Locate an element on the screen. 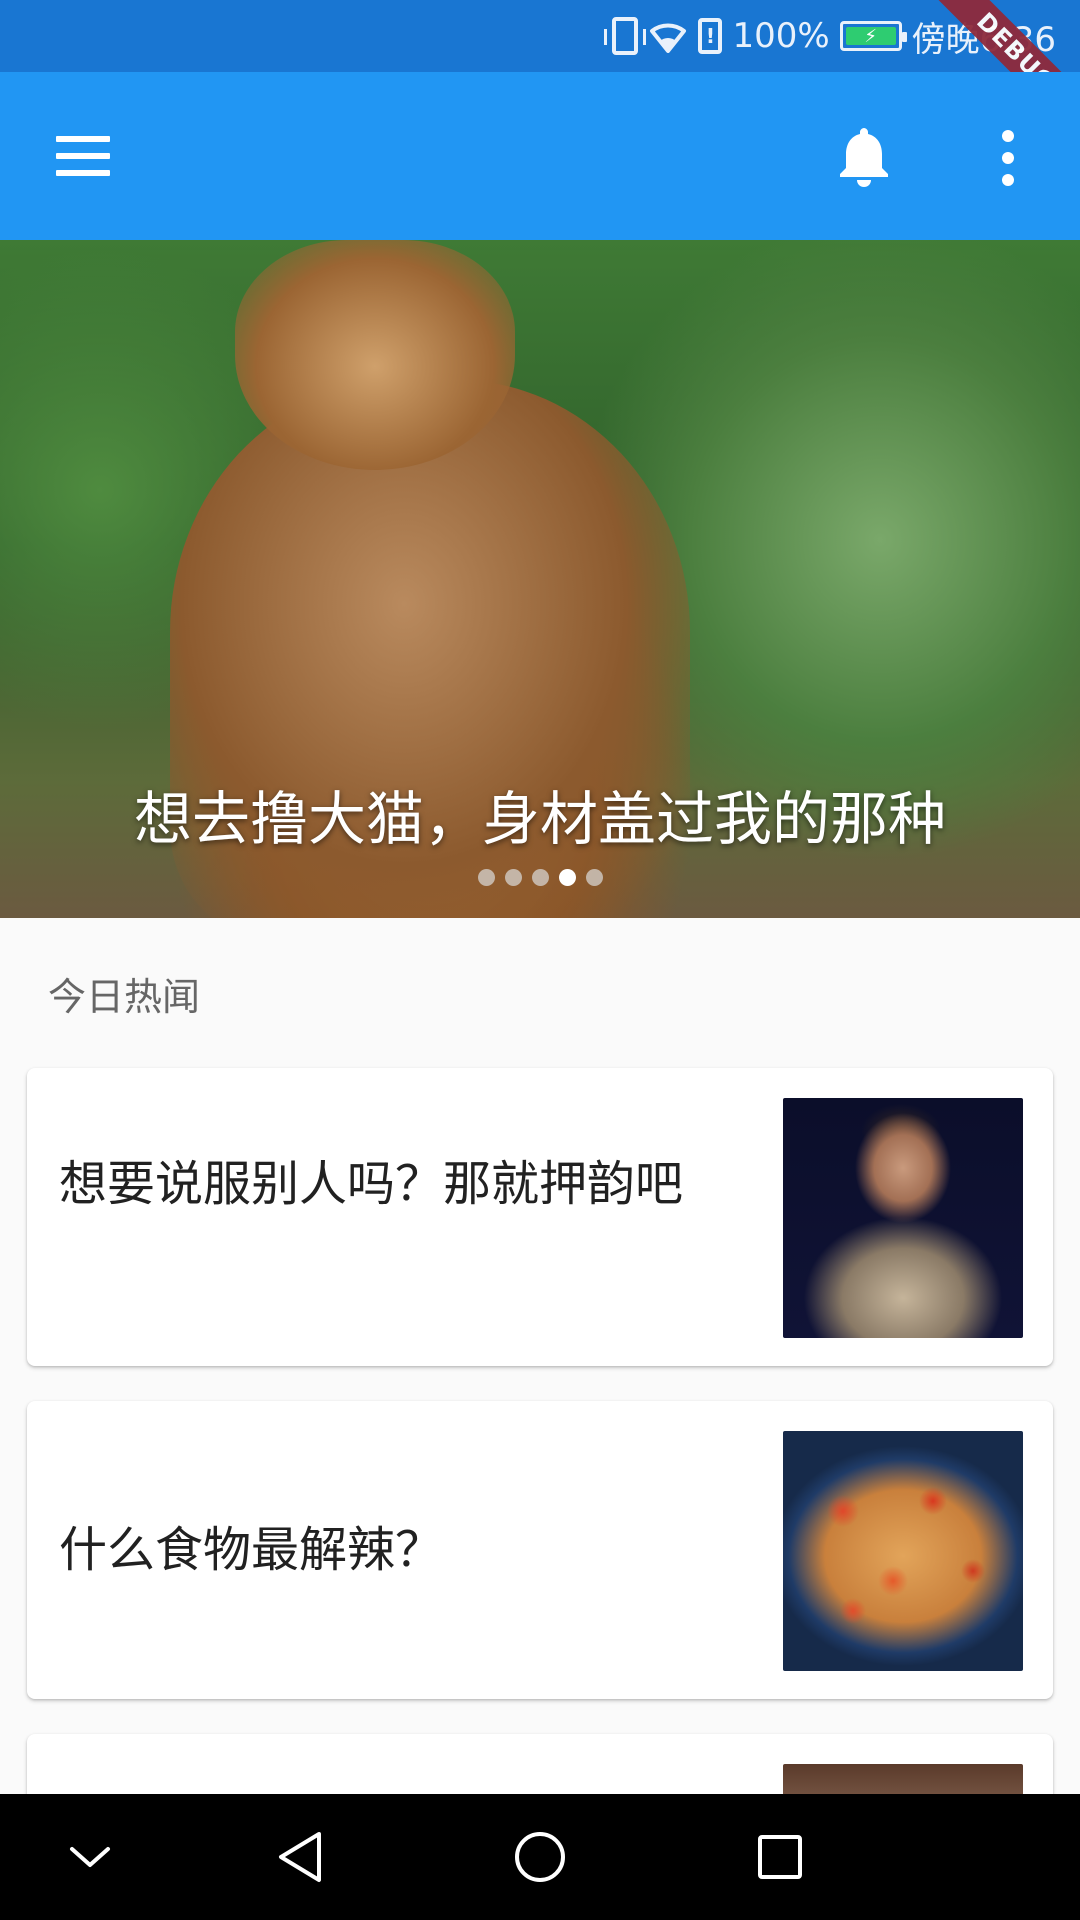 This screenshot has width=1080, height=1920. news-card-title: 想要说服别人吗？那就押韵吧 is located at coordinates (371, 1184).